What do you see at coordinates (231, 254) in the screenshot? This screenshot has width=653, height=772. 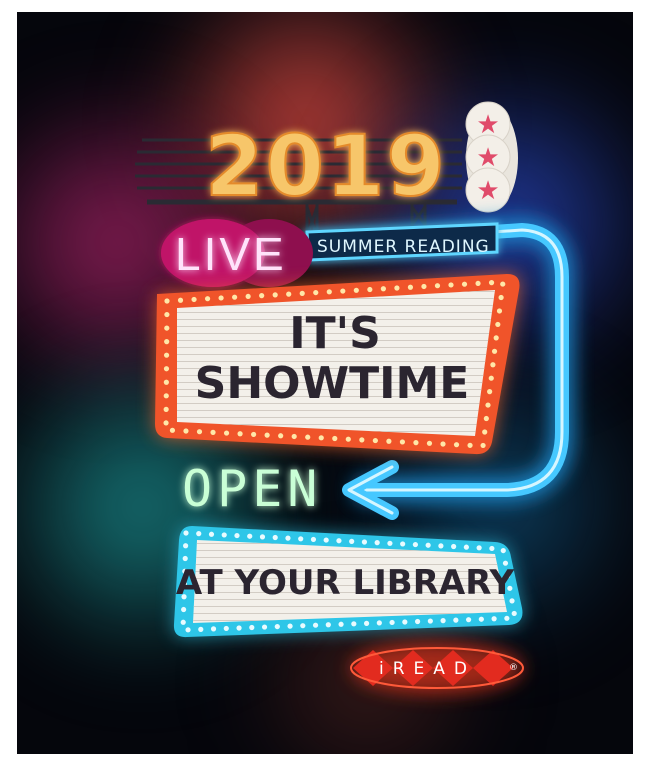 I see `live-text: LIVE` at bounding box center [231, 254].